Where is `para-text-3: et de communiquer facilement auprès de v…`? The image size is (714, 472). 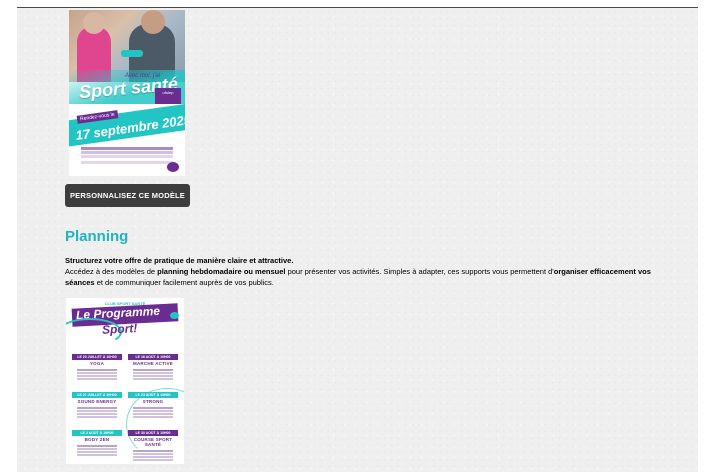
para-text-3: et de communiquer facilement auprès de v… is located at coordinates (184, 282).